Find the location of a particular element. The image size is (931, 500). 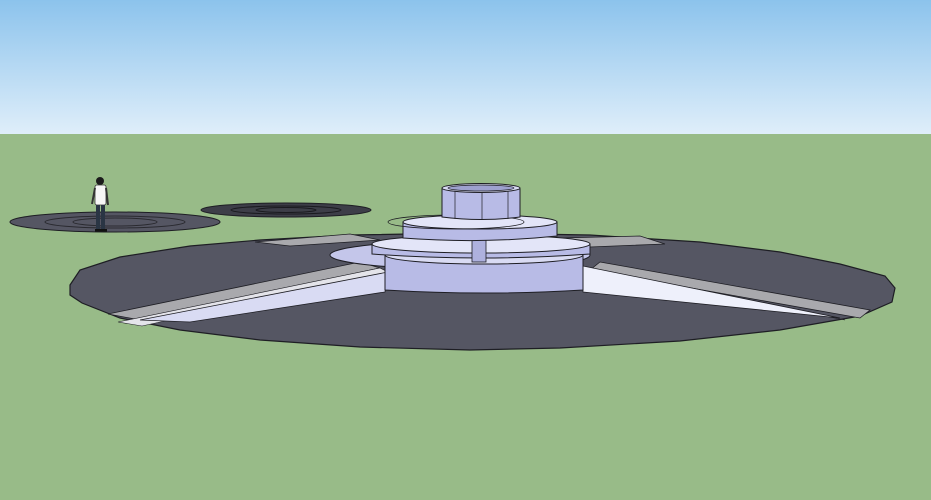

small-disc-left is located at coordinates (115, 222).